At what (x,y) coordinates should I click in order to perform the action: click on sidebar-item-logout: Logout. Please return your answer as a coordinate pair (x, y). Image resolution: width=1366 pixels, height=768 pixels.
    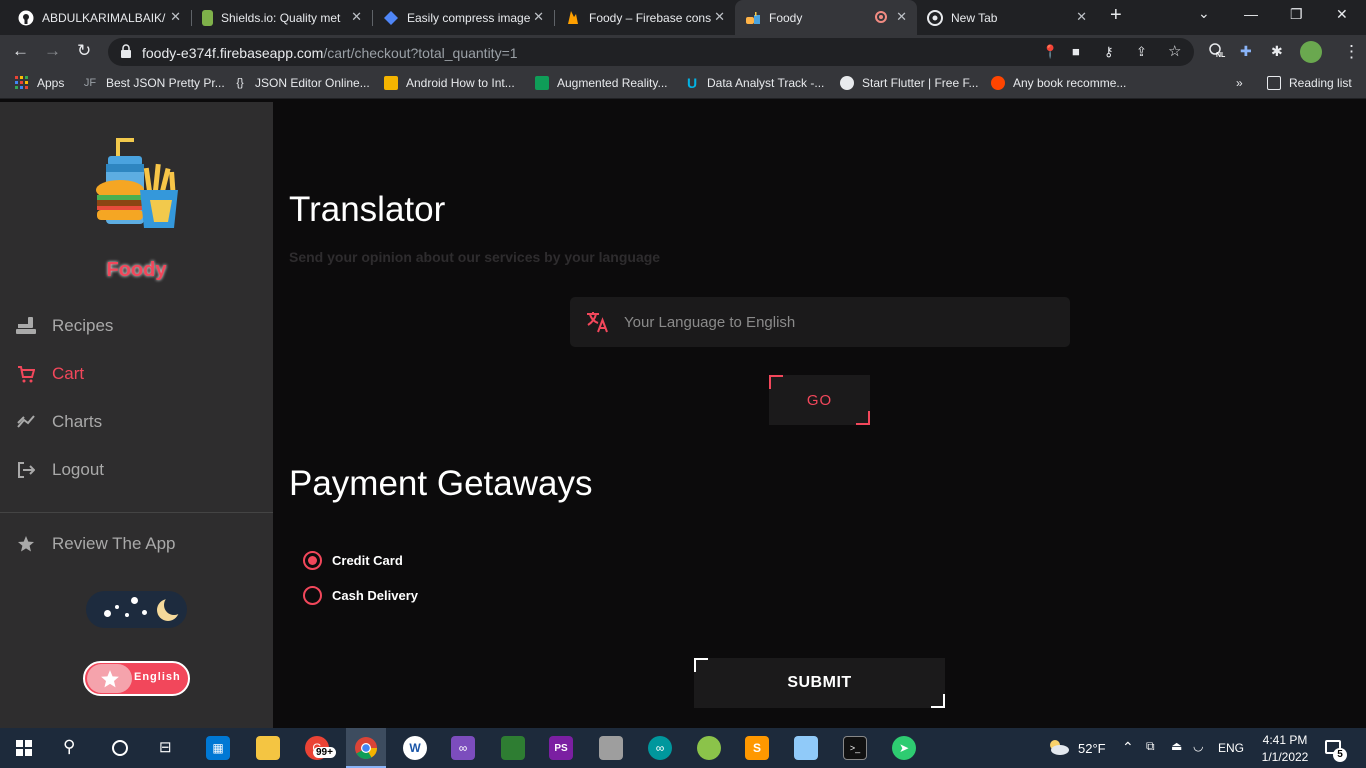
    Looking at the image, I should click on (60, 470).